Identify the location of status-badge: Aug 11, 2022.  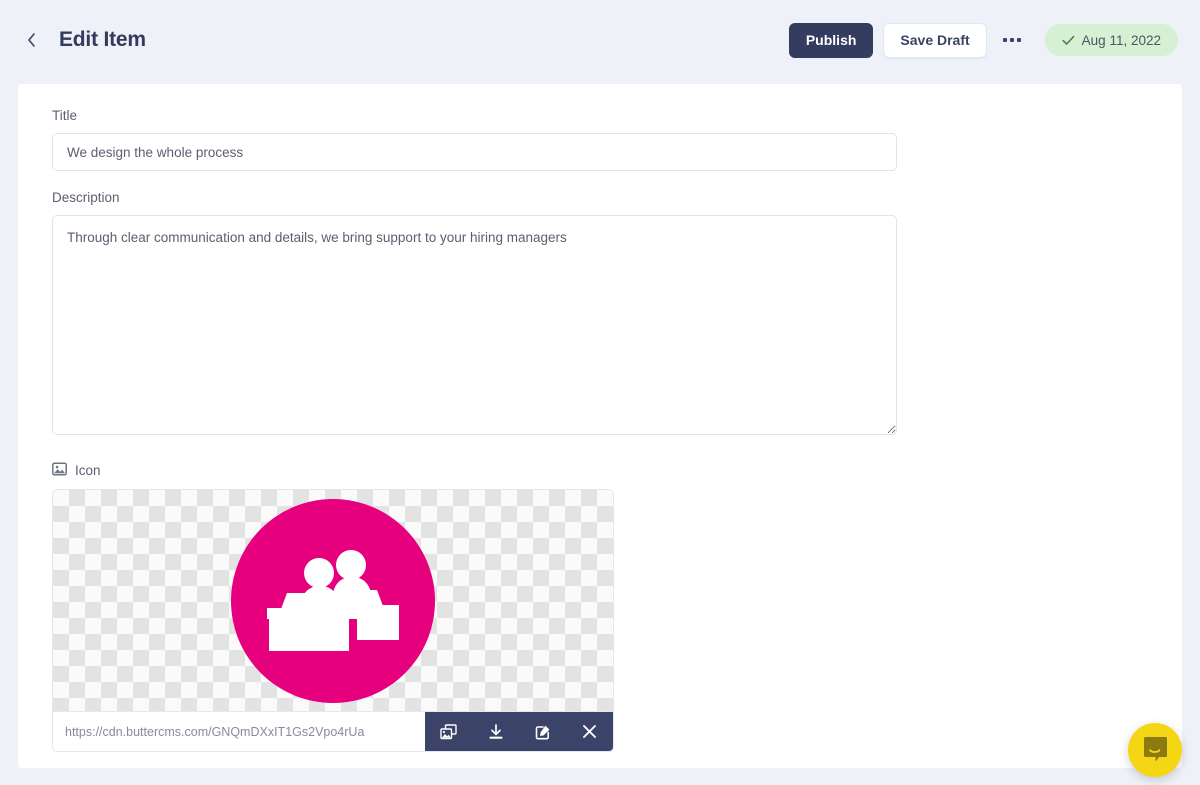
(1111, 40).